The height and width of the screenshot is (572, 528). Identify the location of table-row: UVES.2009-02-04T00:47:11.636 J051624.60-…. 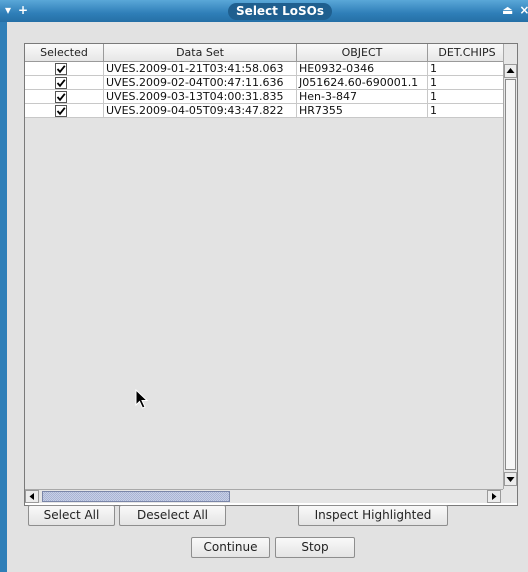
(264, 83).